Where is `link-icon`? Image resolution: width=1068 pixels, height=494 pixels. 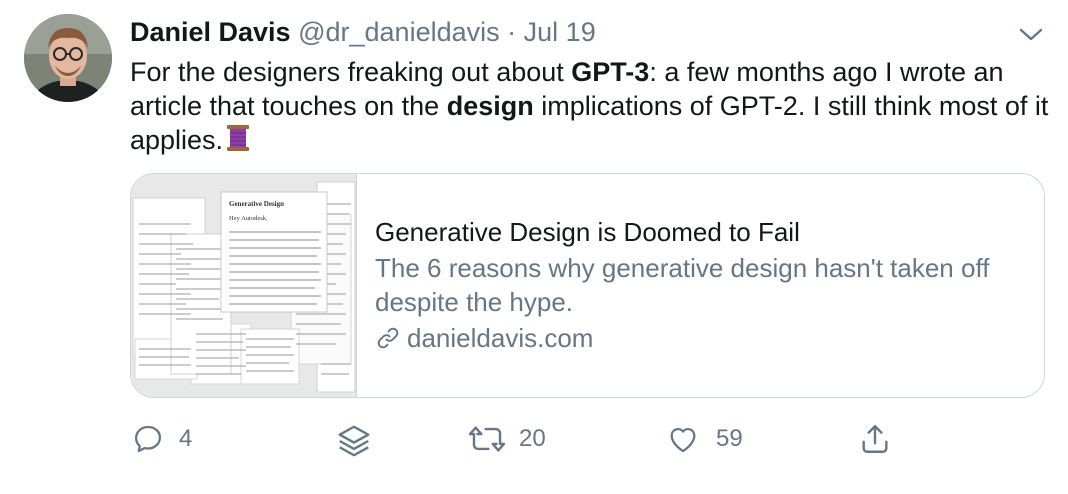 link-icon is located at coordinates (388, 338).